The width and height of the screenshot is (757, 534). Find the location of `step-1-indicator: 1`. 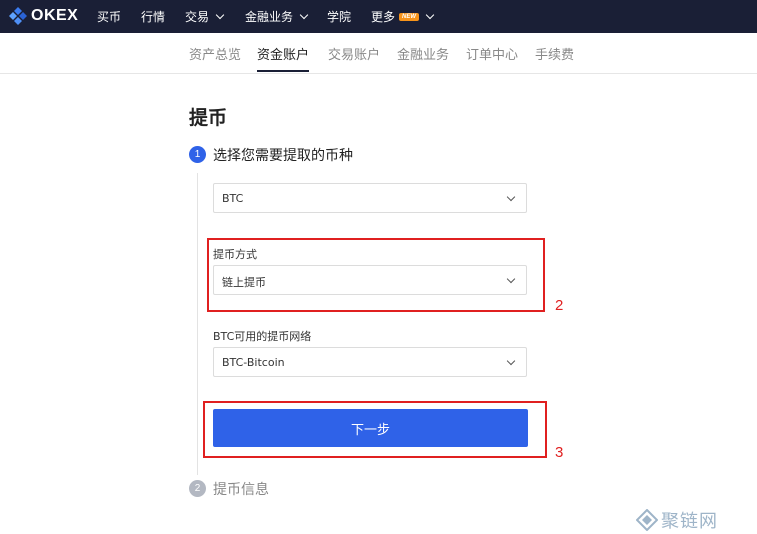

step-1-indicator: 1 is located at coordinates (197, 154).